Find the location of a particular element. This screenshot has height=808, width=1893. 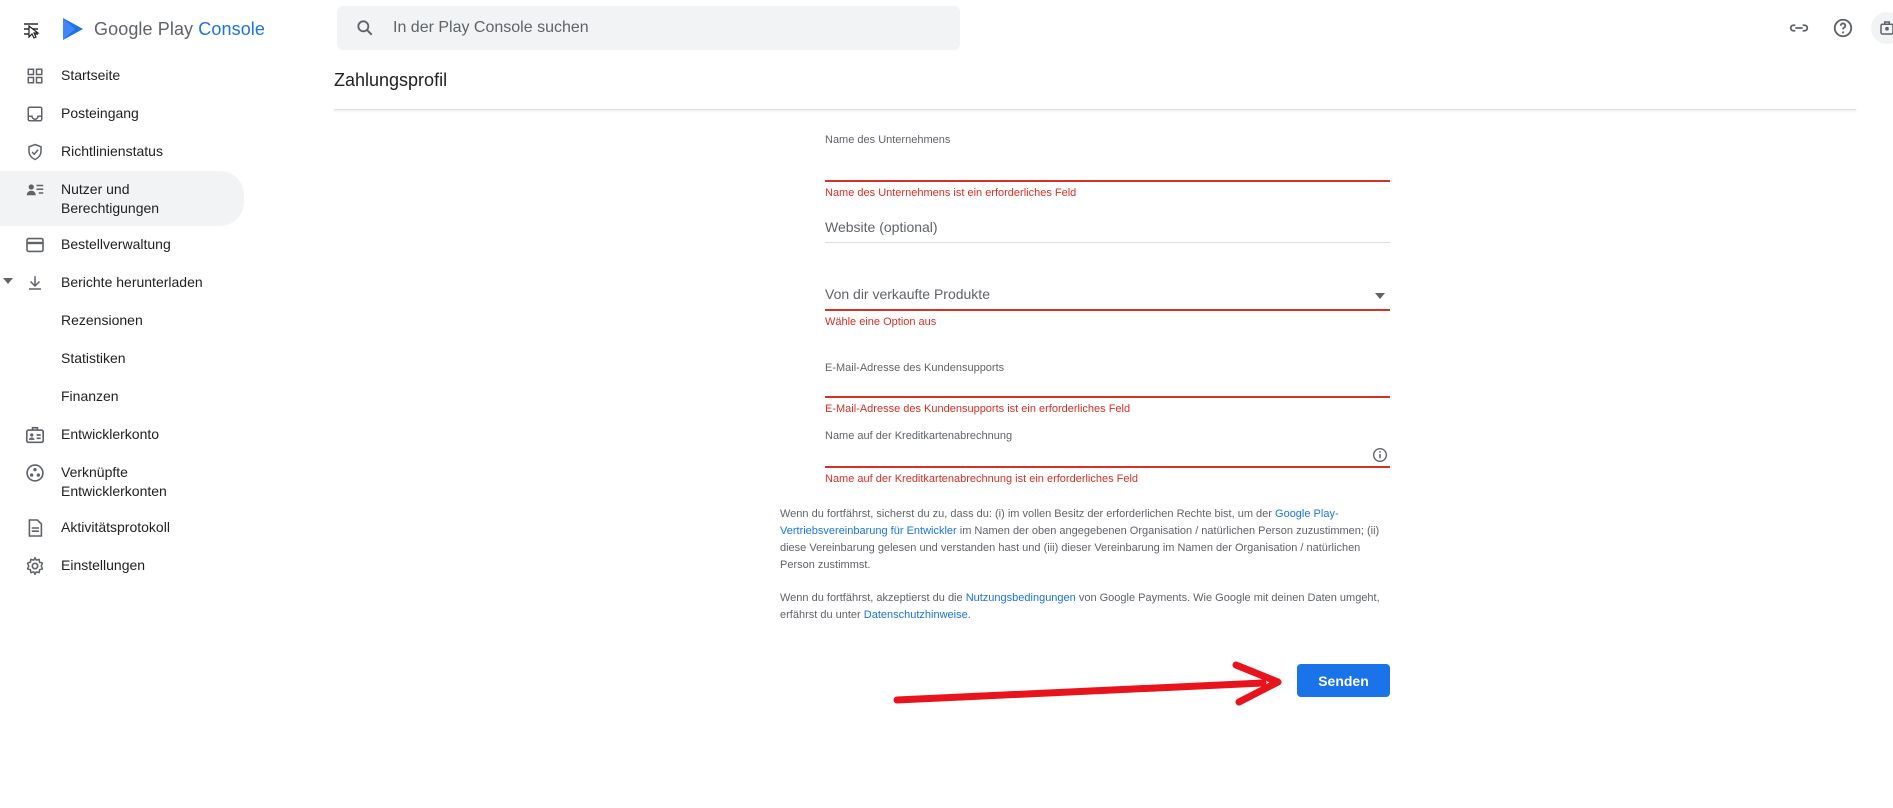

page-title: Zahlungsprofil is located at coordinates (391, 80).